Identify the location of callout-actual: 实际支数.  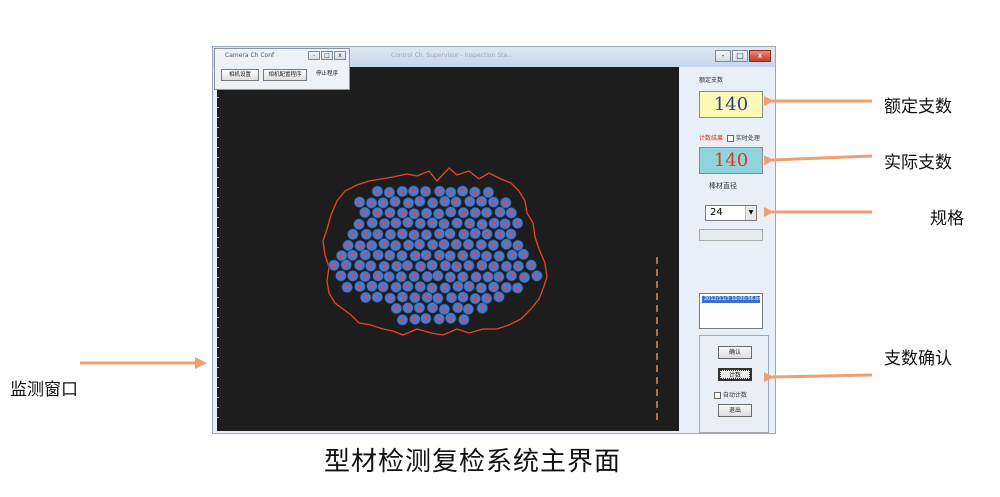
(918, 163).